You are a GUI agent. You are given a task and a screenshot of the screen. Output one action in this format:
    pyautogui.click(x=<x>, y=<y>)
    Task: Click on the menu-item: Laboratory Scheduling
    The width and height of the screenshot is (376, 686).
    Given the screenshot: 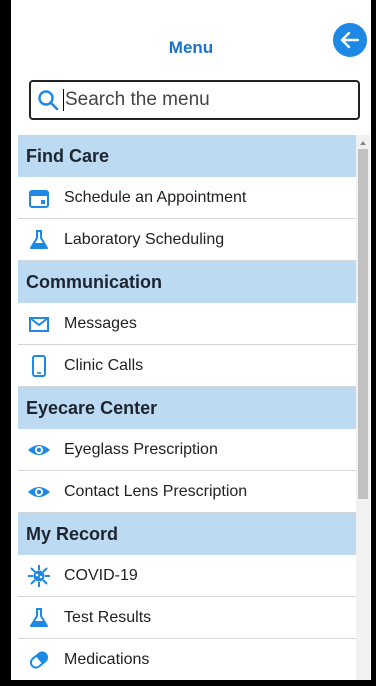 What is the action you would take?
    pyautogui.click(x=187, y=240)
    